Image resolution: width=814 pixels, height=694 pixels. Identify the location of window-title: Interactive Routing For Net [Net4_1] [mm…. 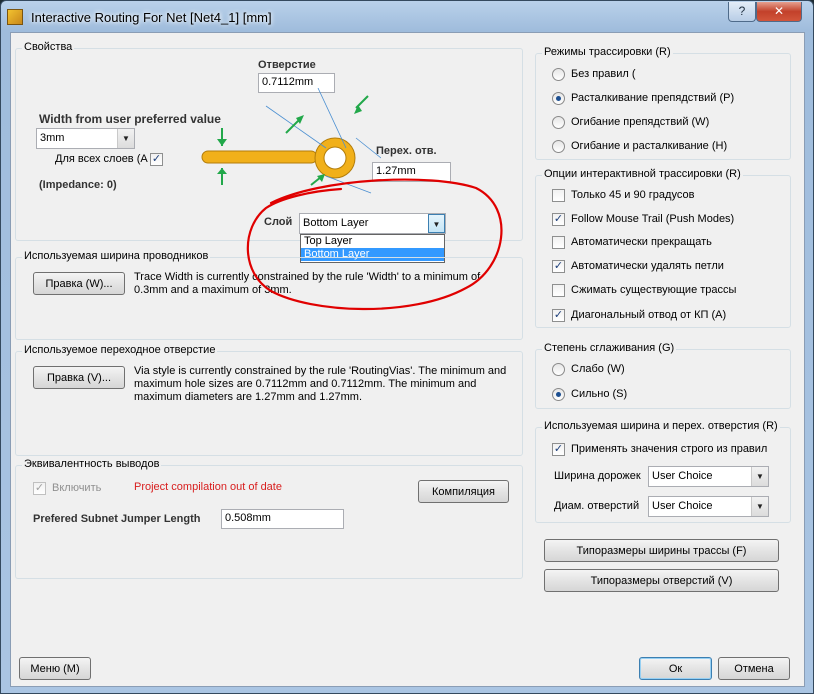
(151, 17).